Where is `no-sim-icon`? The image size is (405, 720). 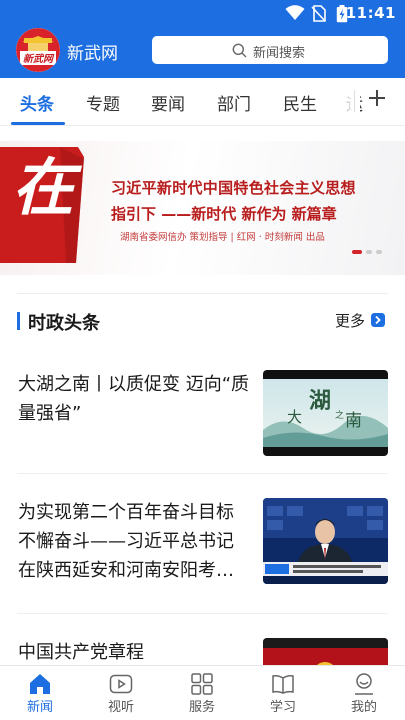 no-sim-icon is located at coordinates (318, 13).